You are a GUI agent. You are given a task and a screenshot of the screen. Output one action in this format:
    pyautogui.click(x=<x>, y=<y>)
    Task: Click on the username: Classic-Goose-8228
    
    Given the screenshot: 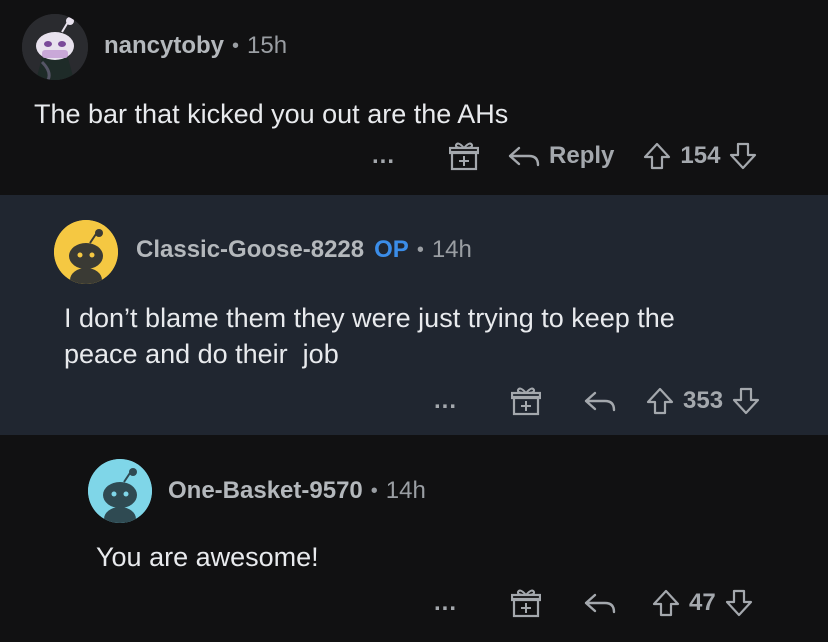 What is the action you would take?
    pyautogui.click(x=250, y=250)
    